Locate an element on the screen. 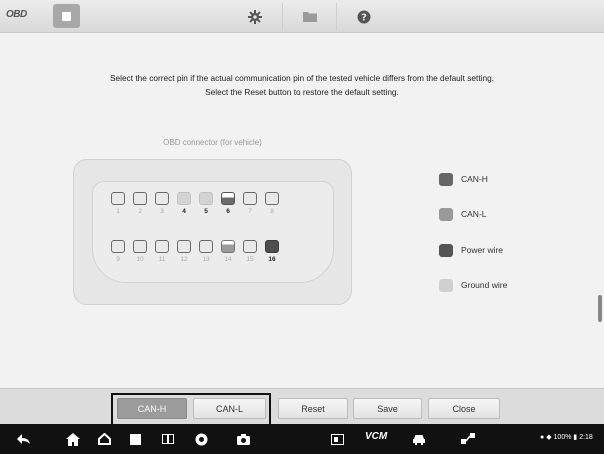 Image resolution: width=604 pixels, height=454 pixels. bluetooth-icon: ● is located at coordinates (542, 437).